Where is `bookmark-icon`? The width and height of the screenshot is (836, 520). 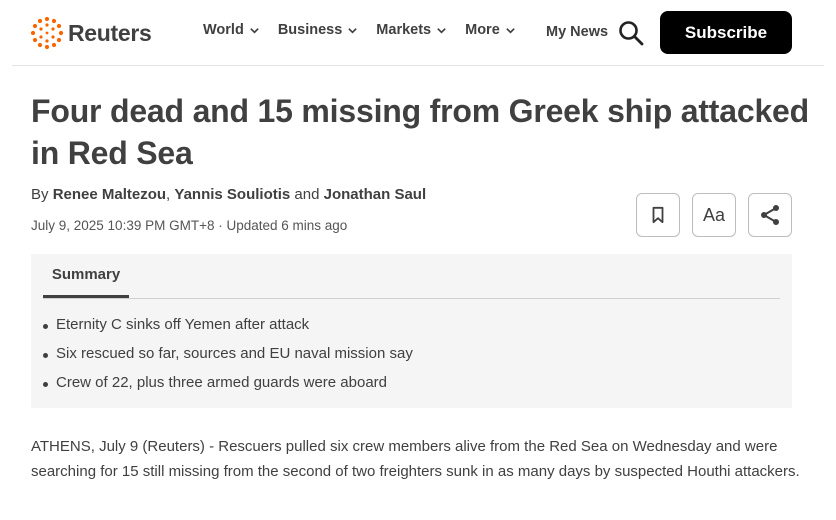
bookmark-icon is located at coordinates (658, 215).